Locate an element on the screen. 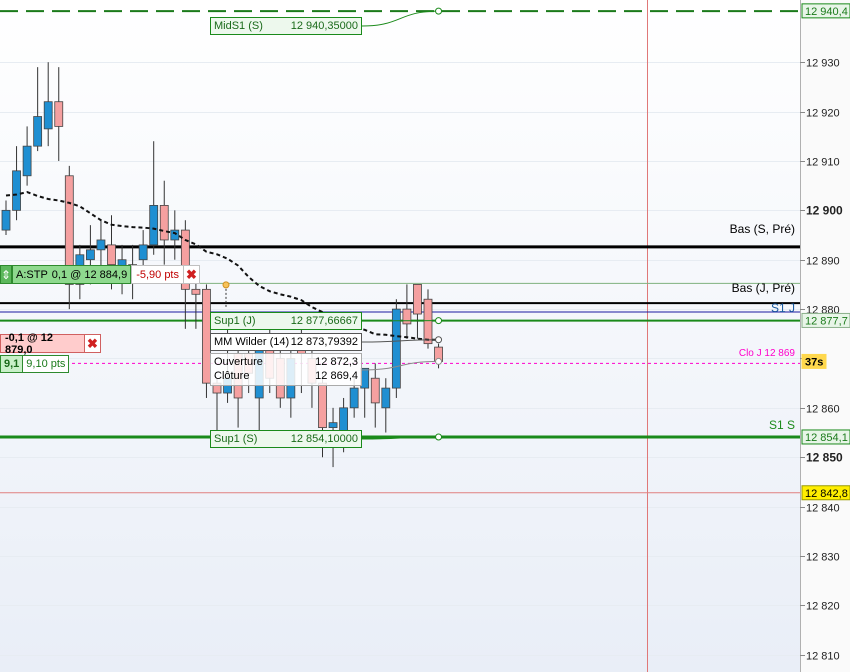  position-widget: -0,1 @ 12 879,0 ✖ is located at coordinates (50, 344).